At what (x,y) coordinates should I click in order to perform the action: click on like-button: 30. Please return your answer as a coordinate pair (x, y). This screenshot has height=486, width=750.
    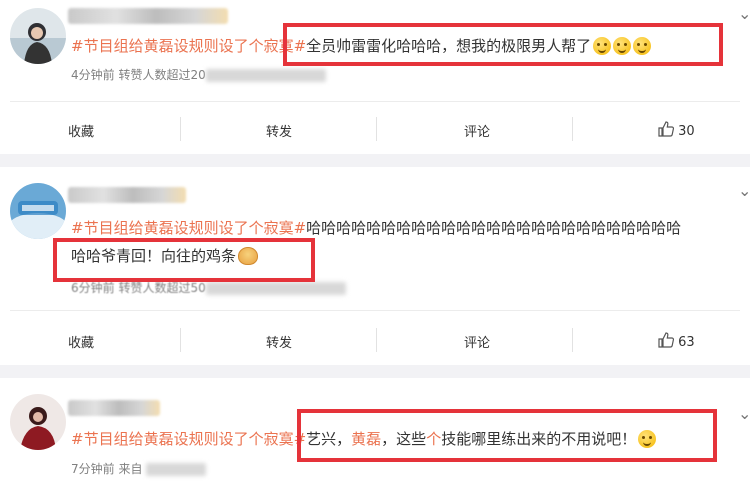
    Looking at the image, I should click on (676, 130).